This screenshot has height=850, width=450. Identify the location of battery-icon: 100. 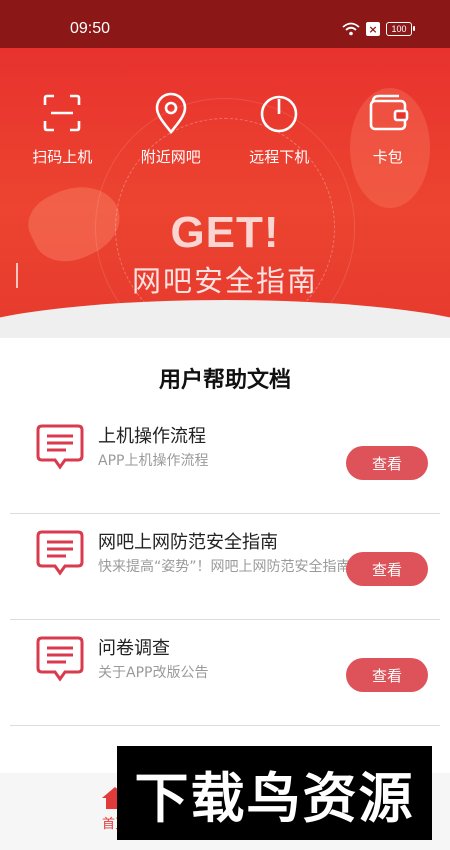
(400, 29).